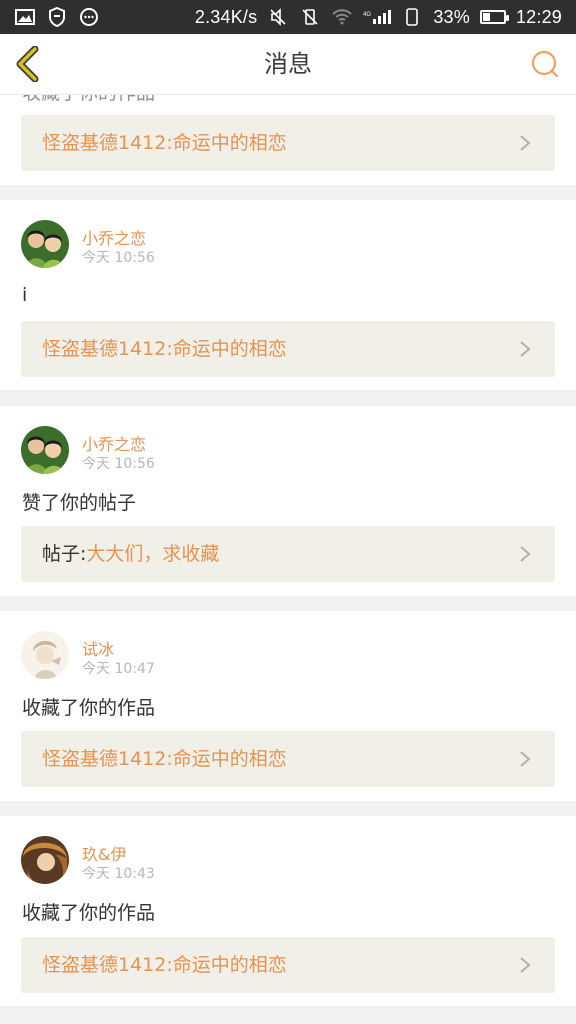  I want to click on link-prefix: 帖子:, so click(64, 554).